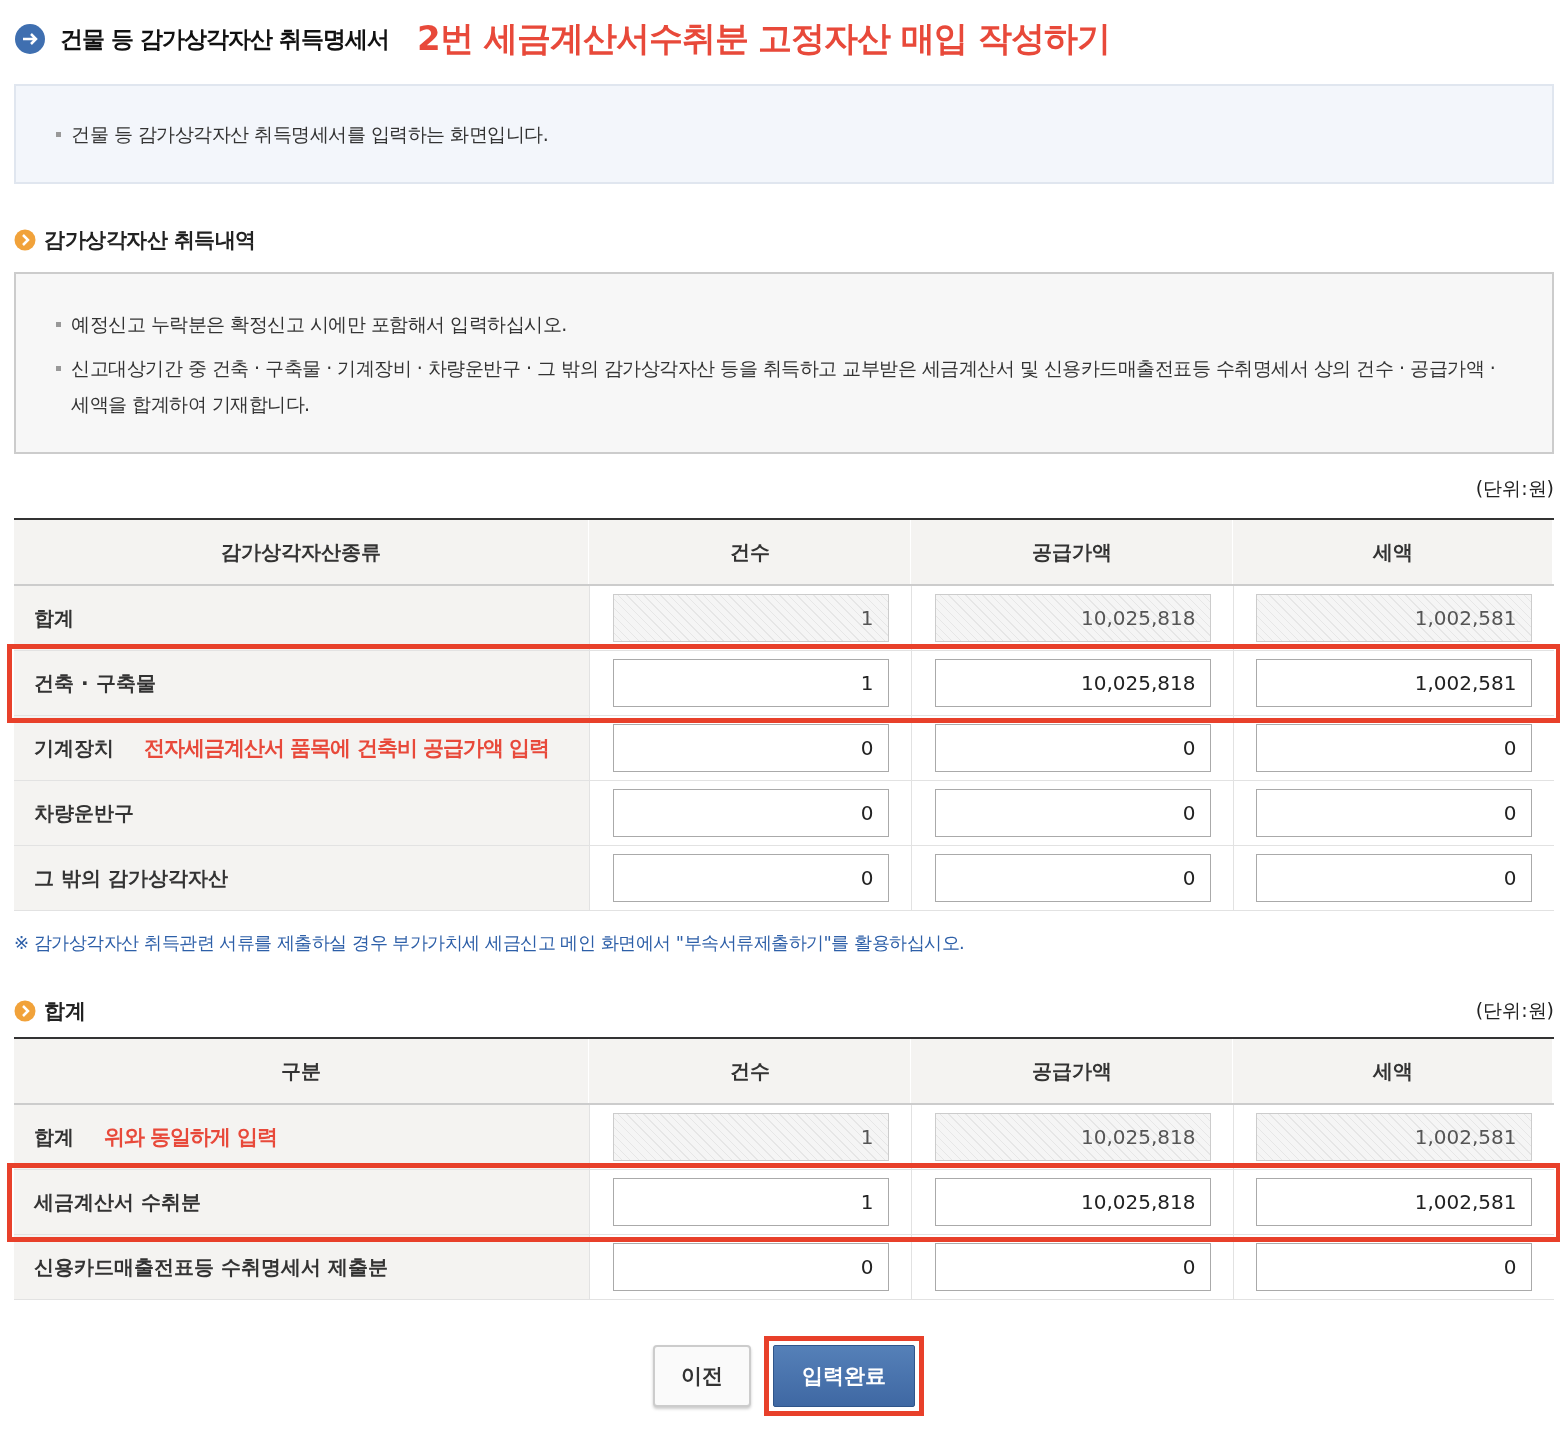 The image size is (1560, 1436). I want to click on annotation-title: 2번 세금계산서수취분 고정자산 매입 작성하기, so click(764, 38).